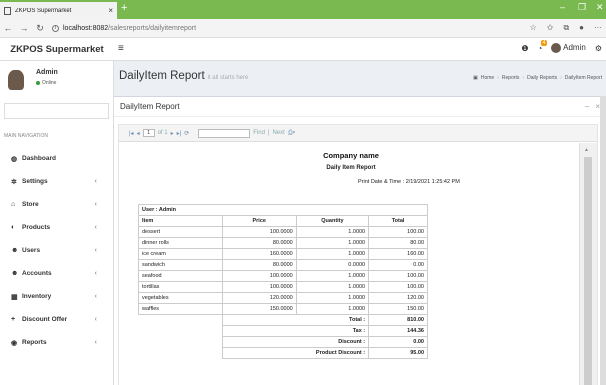  Describe the element at coordinates (283, 298) in the screenshot. I see `table-row: vegetables 120.0000 1.0000 120.00` at that location.